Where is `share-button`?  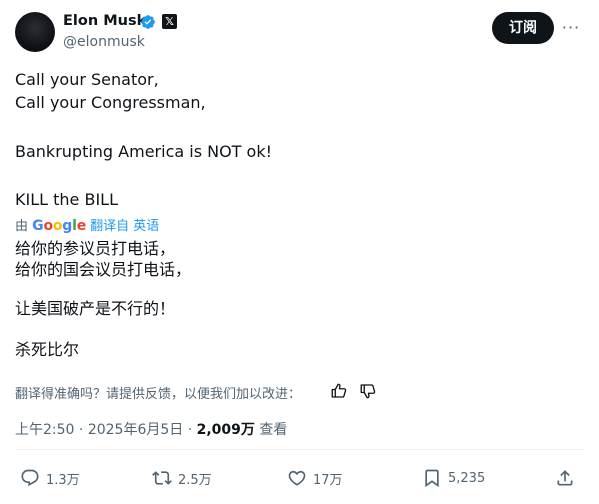
share-button is located at coordinates (568, 478).